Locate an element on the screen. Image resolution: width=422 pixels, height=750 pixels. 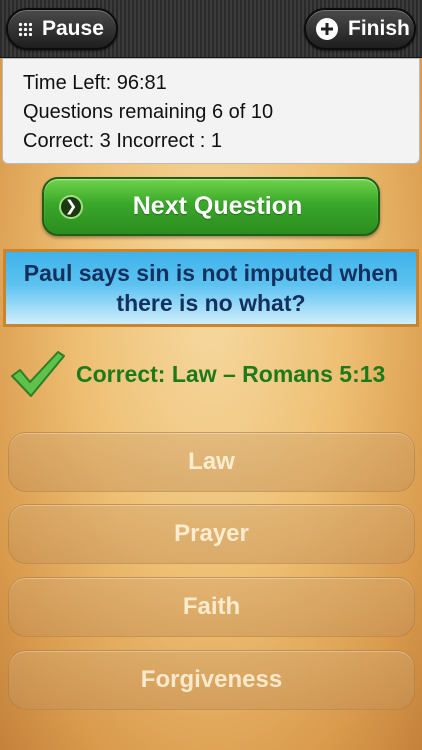
question-line-1: Paul says sin is not imputed when is located at coordinates (211, 273).